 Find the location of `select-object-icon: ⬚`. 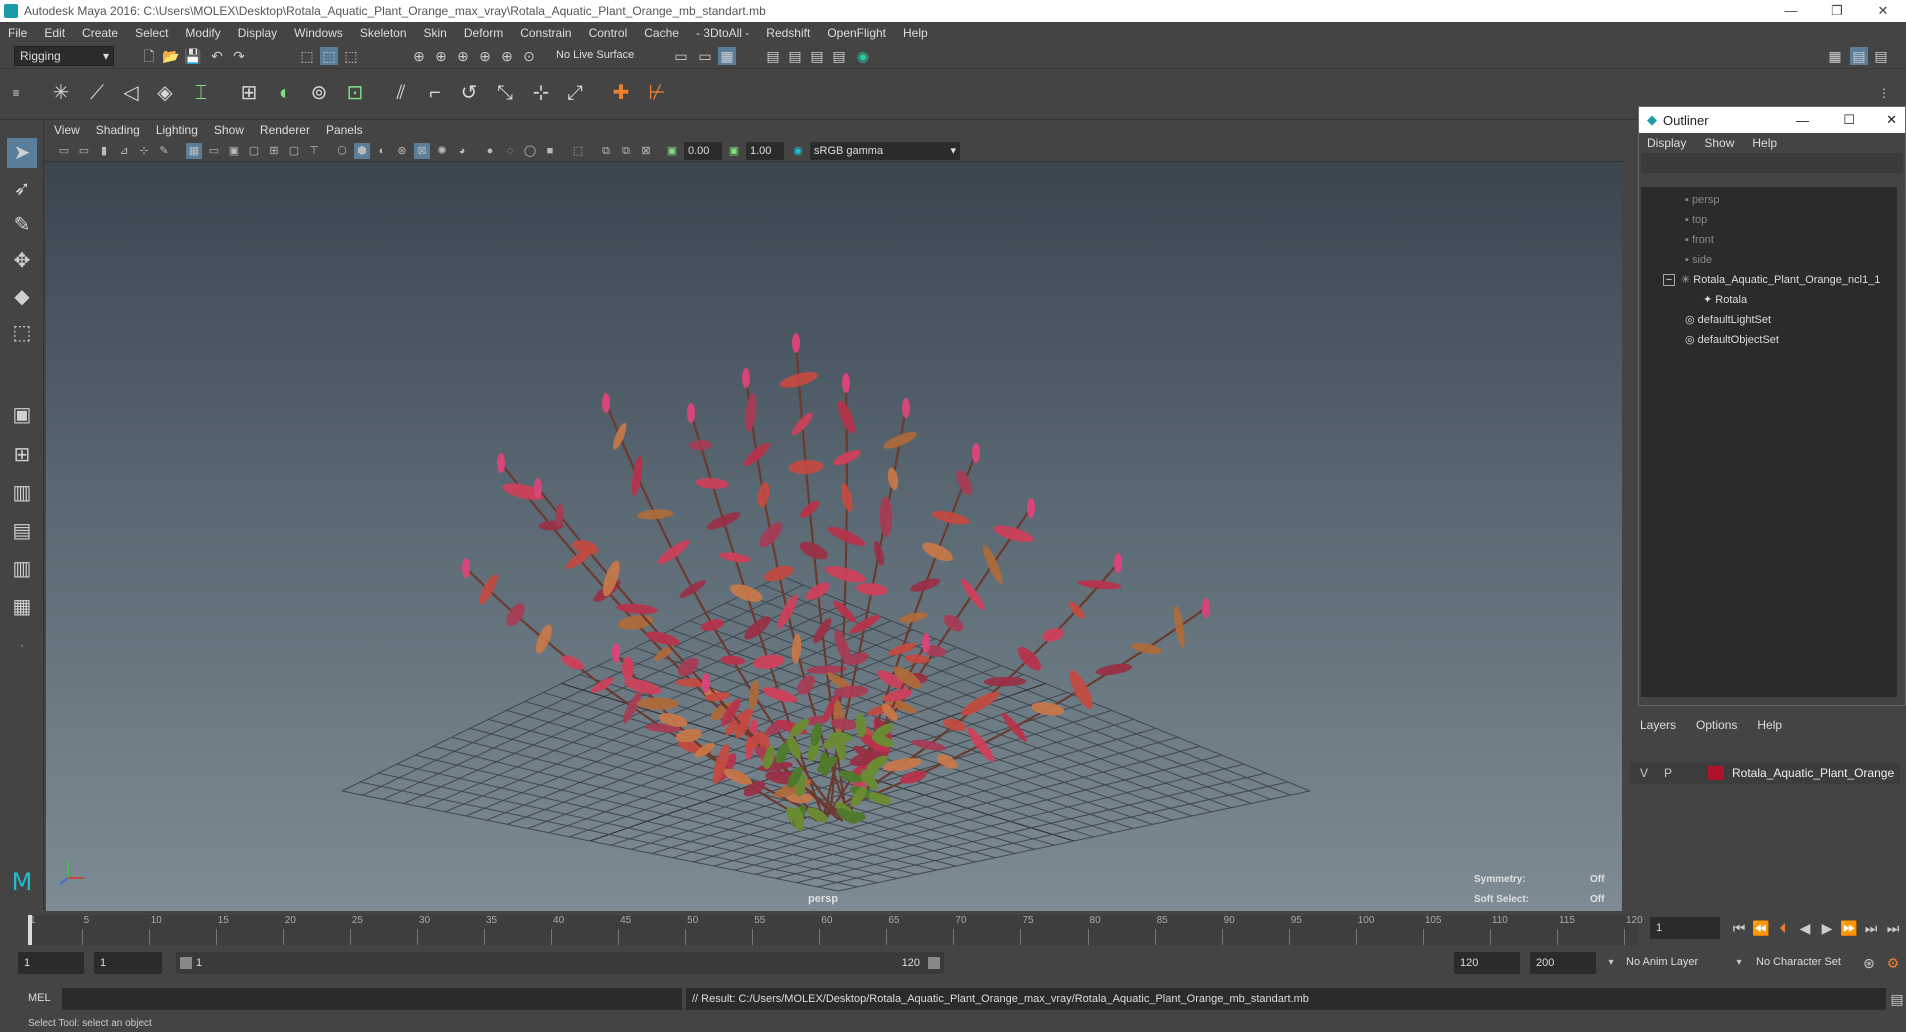

select-object-icon: ⬚ is located at coordinates (329, 56).